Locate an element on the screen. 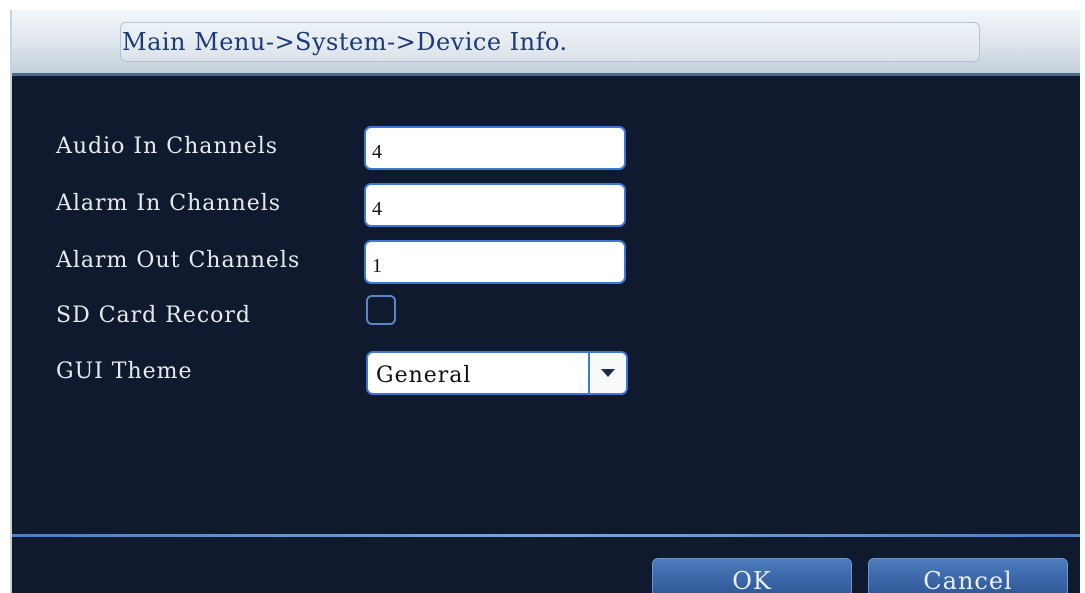 This screenshot has width=1085, height=593. alarm-in-field: 4 is located at coordinates (495, 205).